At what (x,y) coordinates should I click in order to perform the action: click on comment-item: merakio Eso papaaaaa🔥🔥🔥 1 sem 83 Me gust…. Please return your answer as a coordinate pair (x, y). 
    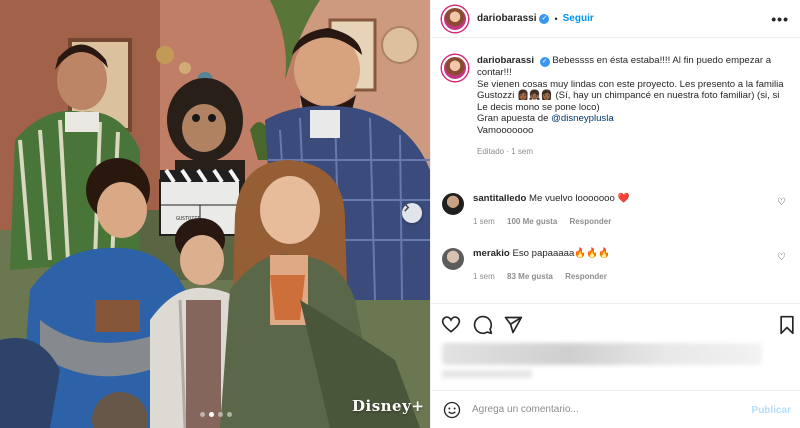
    Looking at the image, I should click on (617, 265).